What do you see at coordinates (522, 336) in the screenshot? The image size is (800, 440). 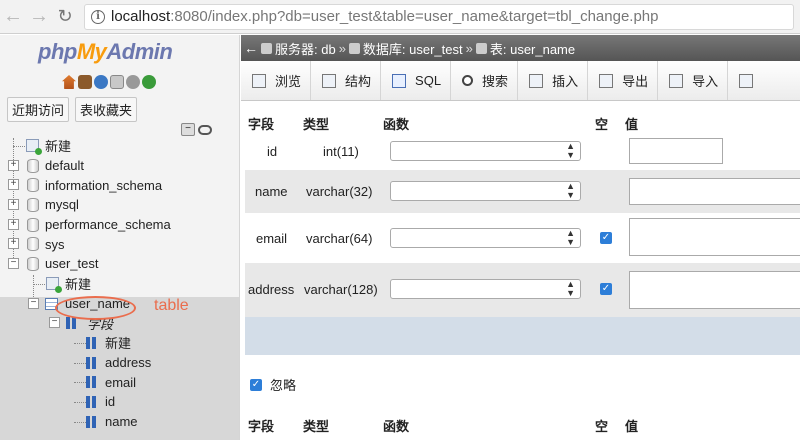 I see `insert-actions-band` at bounding box center [522, 336].